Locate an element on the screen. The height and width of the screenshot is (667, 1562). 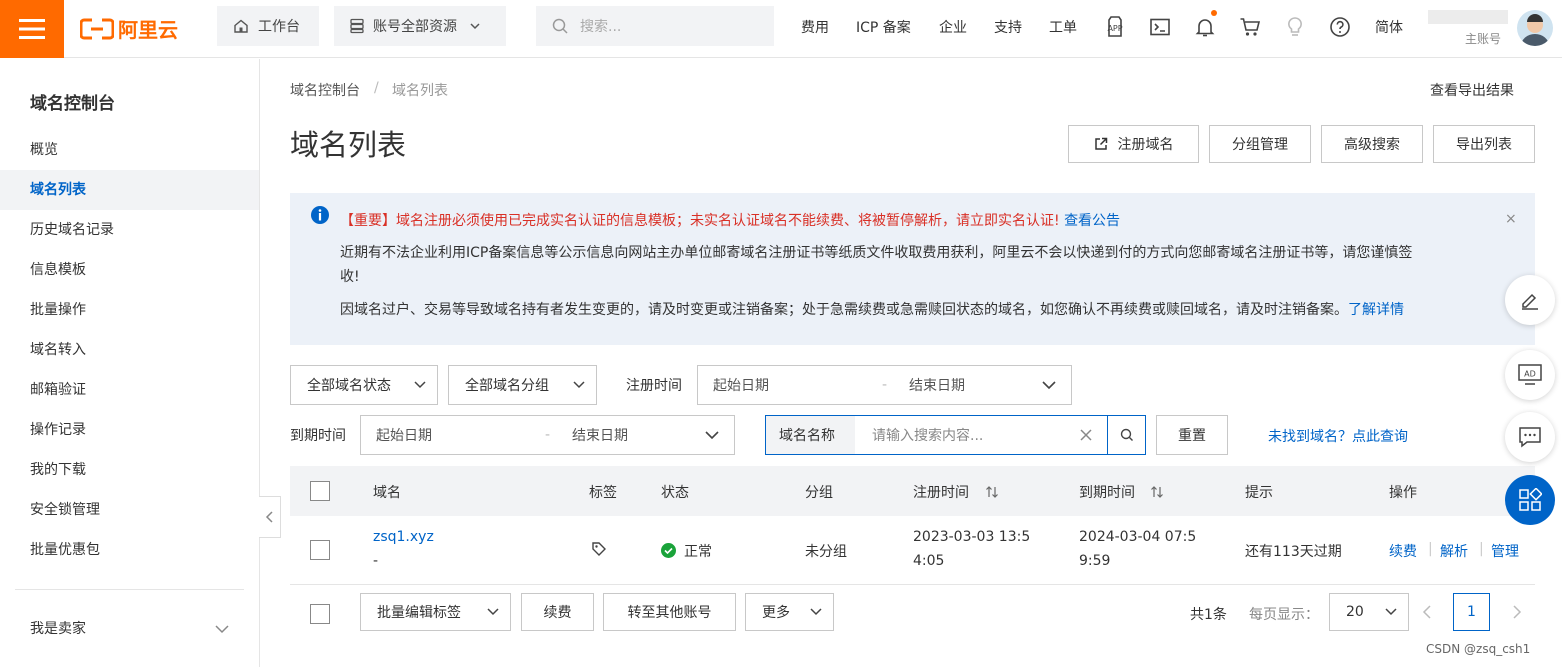
batch-tag-label: 批量编辑标签 is located at coordinates (419, 613).